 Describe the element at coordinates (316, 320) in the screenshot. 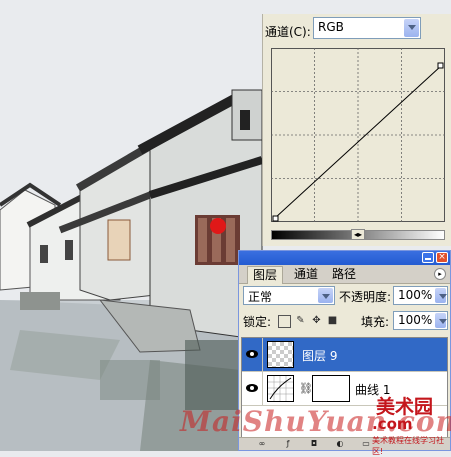

I see `lock-move-icon: ✥` at that location.